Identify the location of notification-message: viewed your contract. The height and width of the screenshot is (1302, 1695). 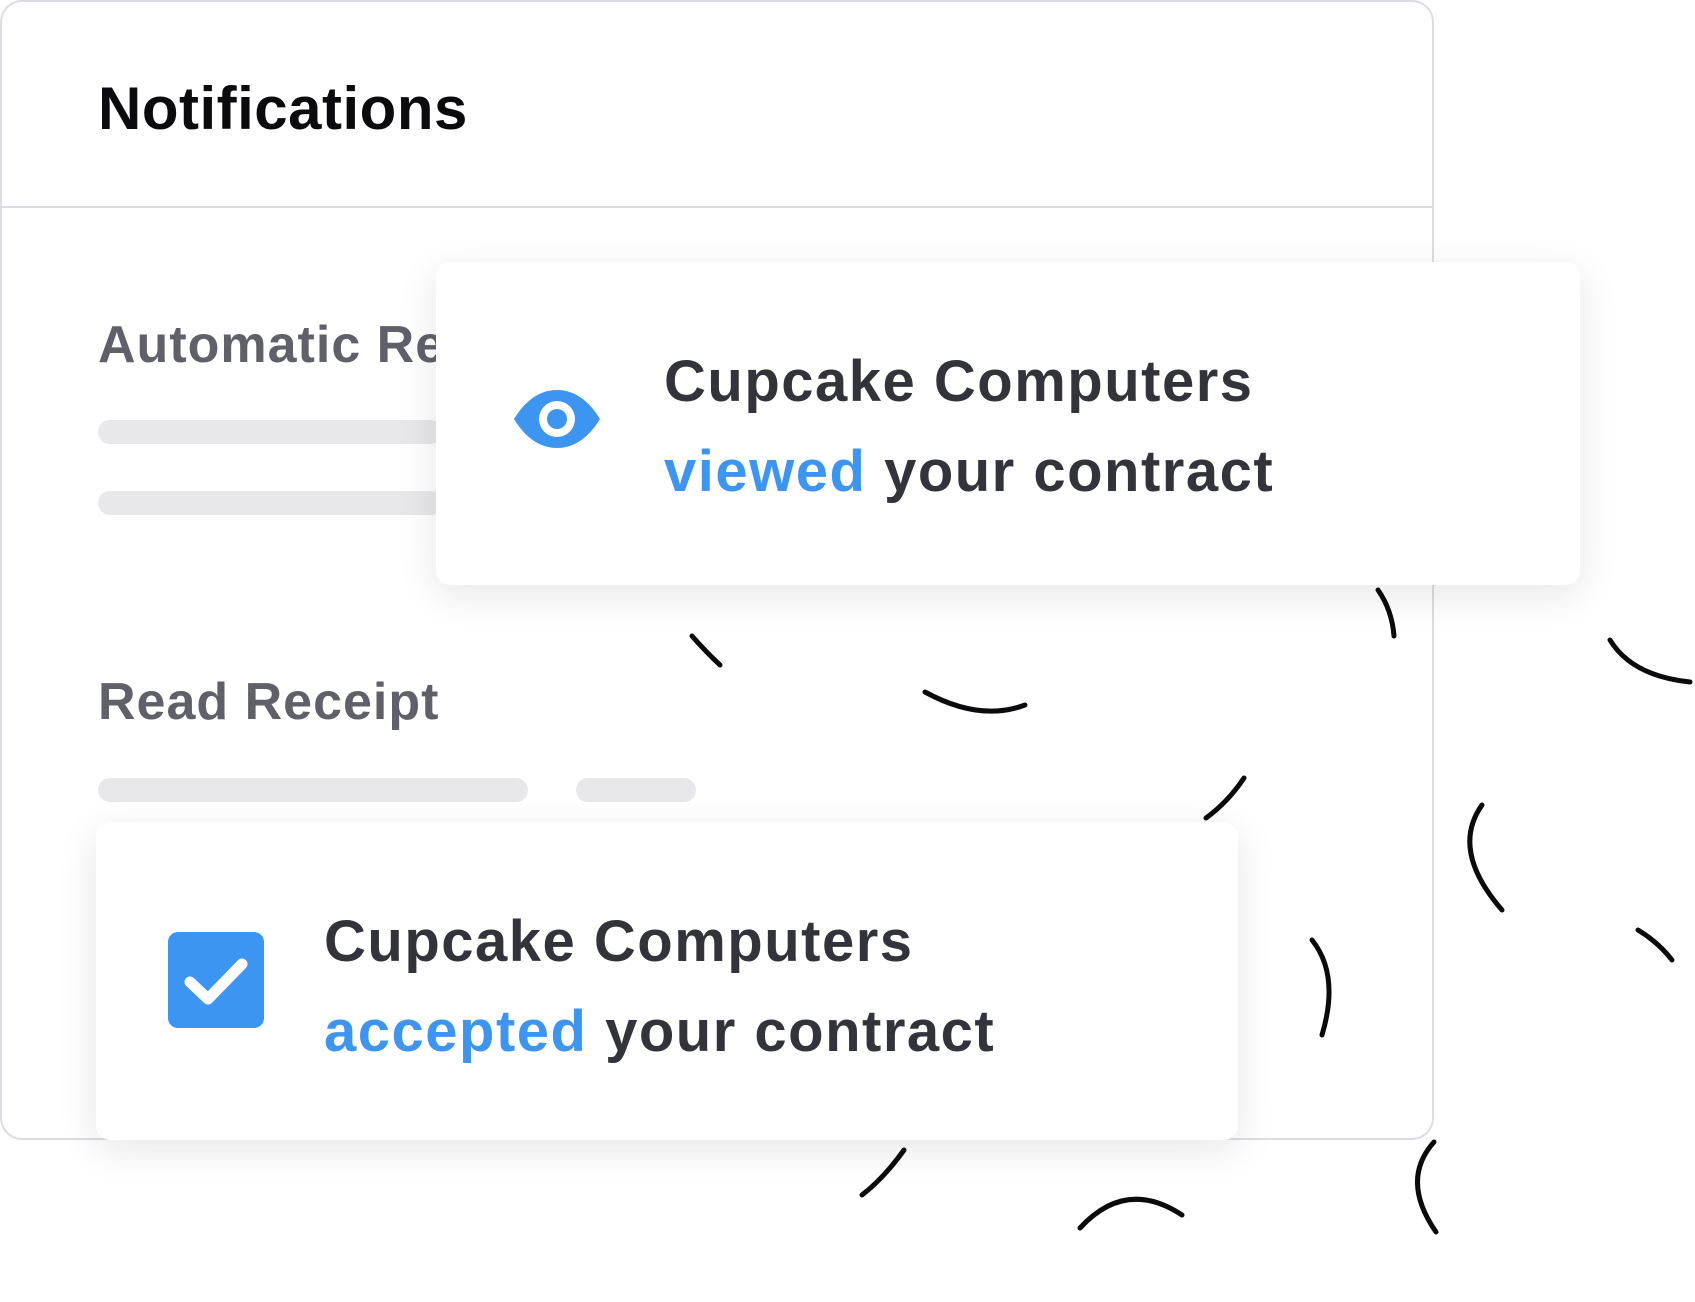
(969, 471).